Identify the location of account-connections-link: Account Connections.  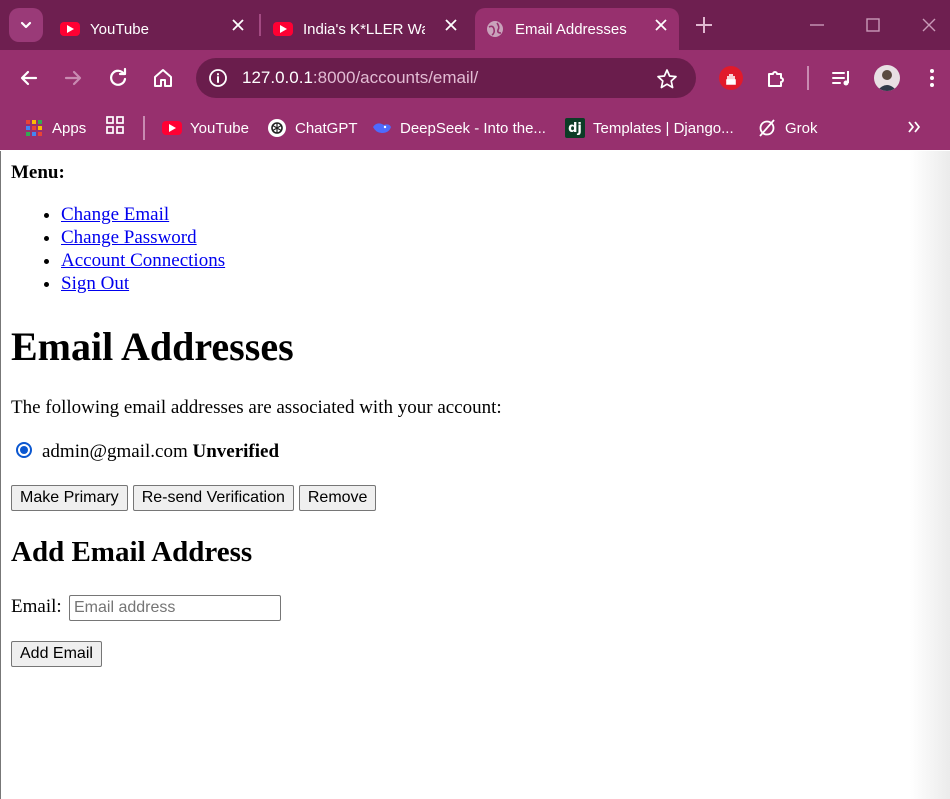
(143, 260).